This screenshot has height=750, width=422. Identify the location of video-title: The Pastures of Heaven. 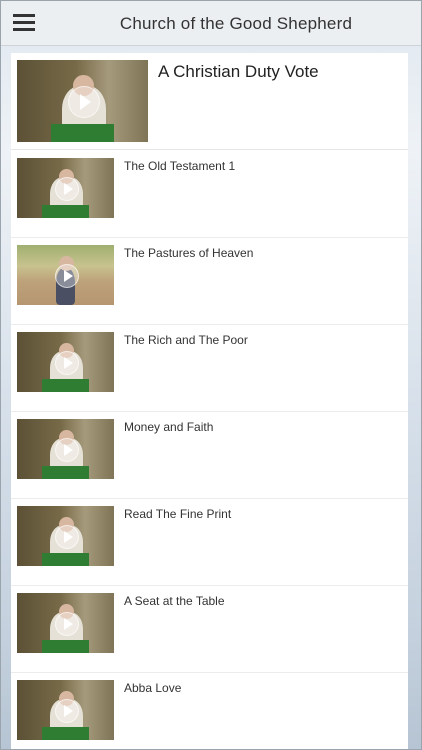
(188, 253).